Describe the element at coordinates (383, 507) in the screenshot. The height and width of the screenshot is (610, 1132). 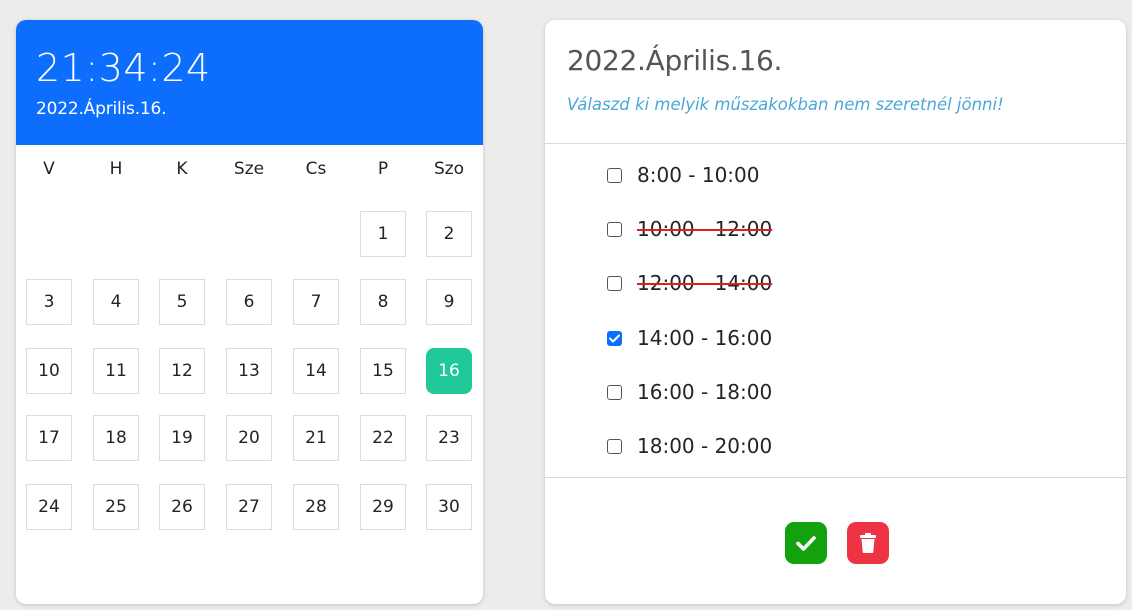
I see `calendar-day: 29` at that location.